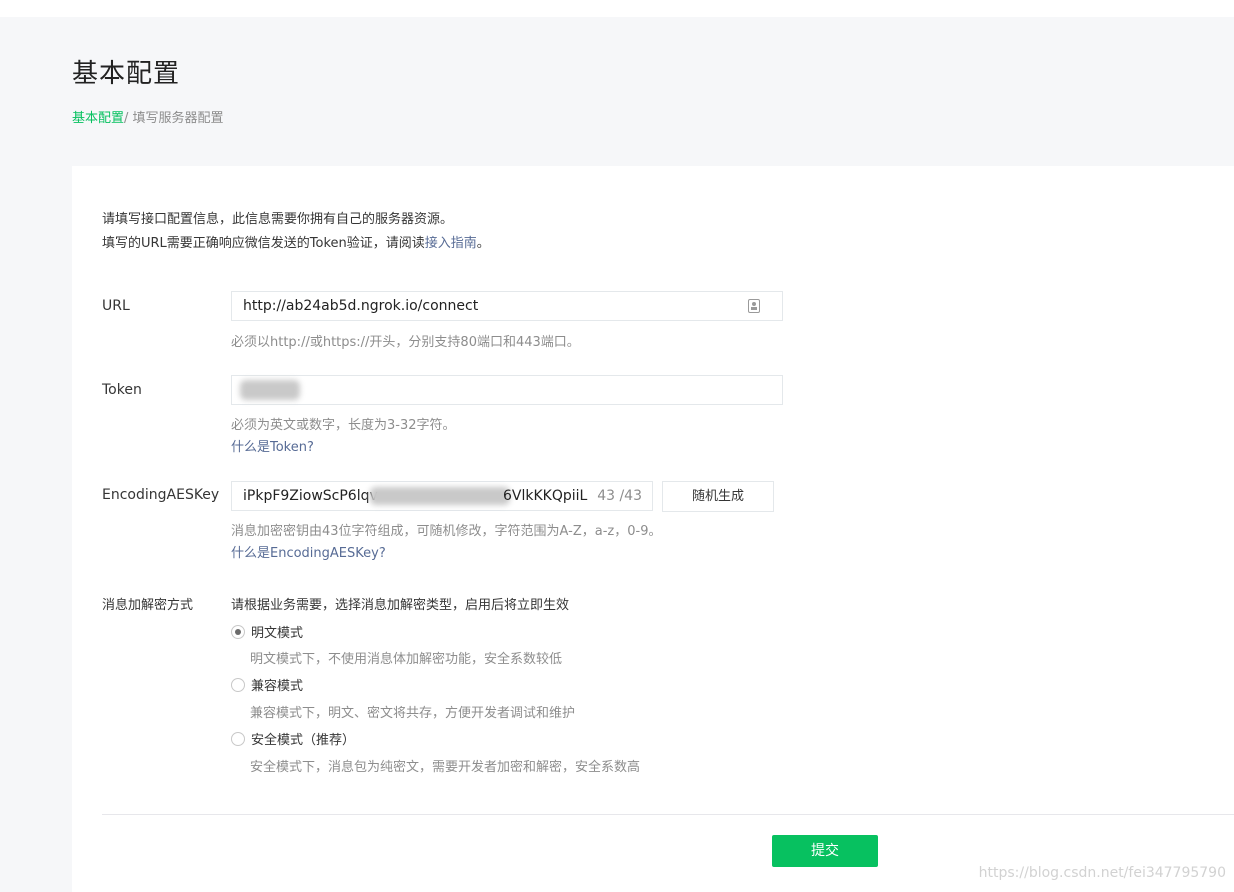  Describe the element at coordinates (238, 632) in the screenshot. I see `radio-checked-icon` at that location.